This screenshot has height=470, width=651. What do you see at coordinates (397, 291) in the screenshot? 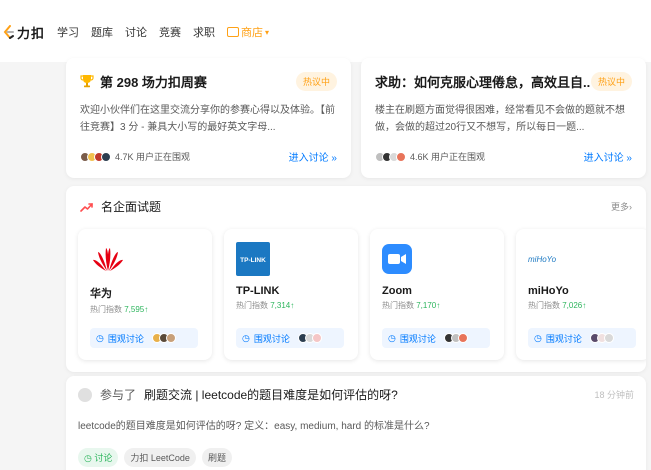
I see `company-name: Zoom` at bounding box center [397, 291].